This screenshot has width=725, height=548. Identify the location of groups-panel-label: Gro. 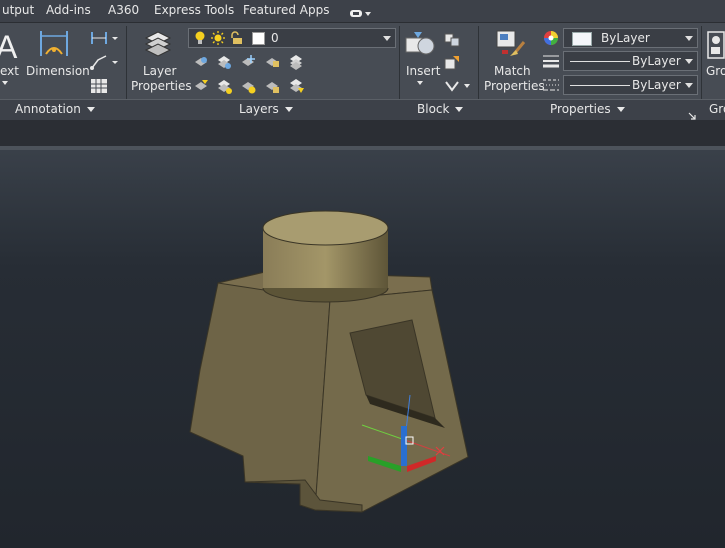
(717, 109).